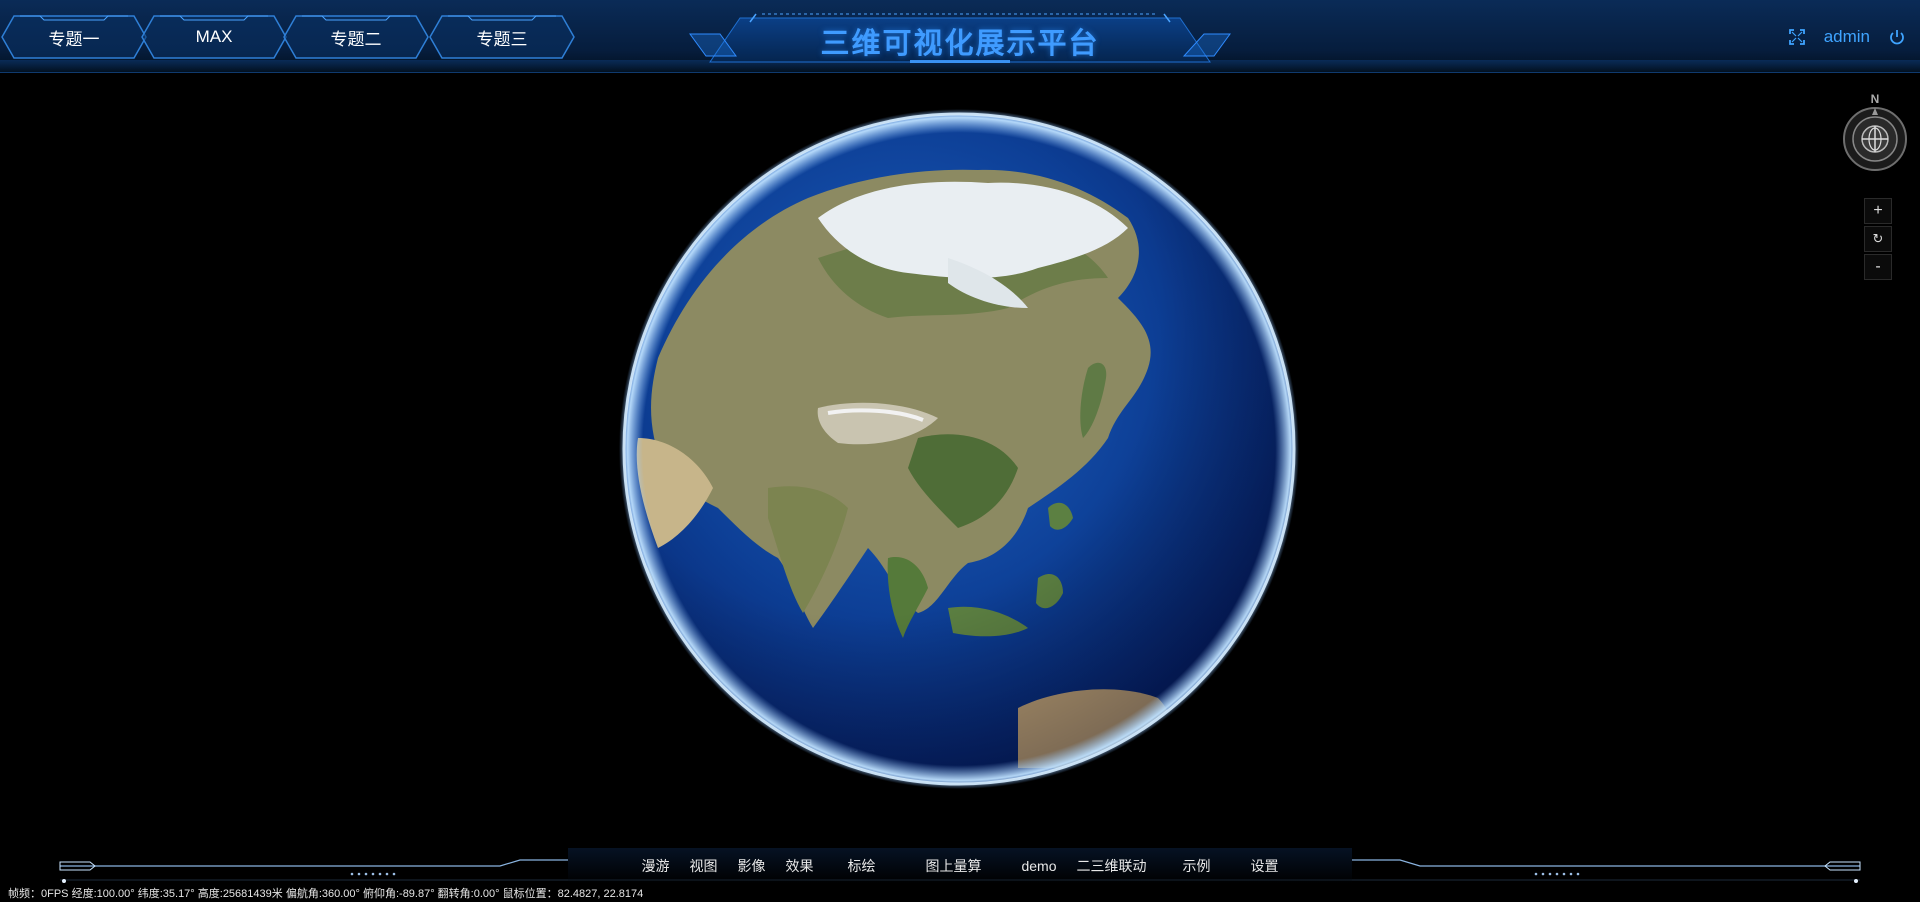 Image resolution: width=1920 pixels, height=902 pixels. I want to click on title-panel: 三维可视化展示平台, so click(960, 38).